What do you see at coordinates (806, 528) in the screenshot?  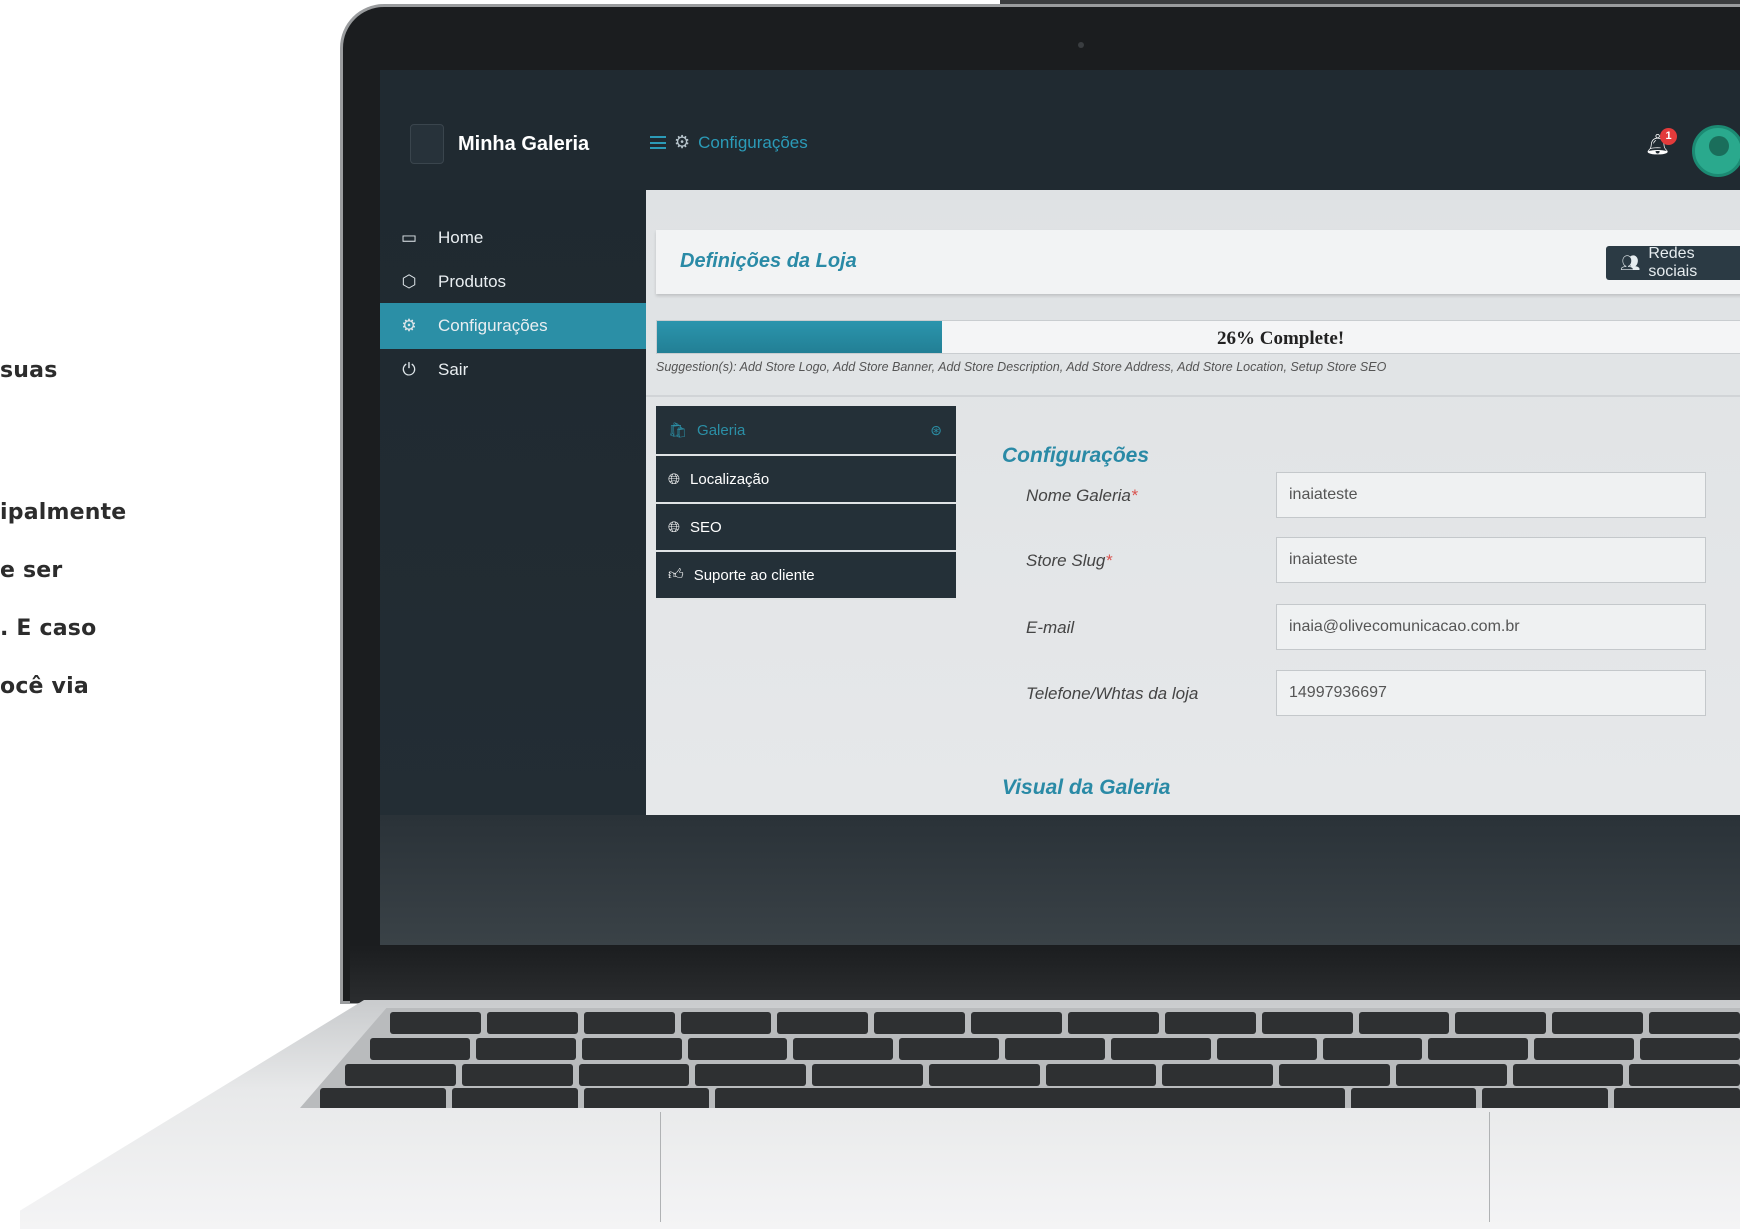 I see `tab-seo: 🌐︎ SEO` at bounding box center [806, 528].